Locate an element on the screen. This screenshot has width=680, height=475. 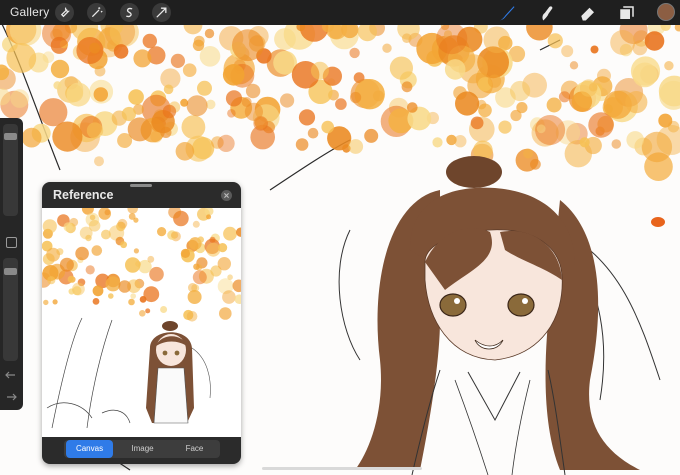
reference-tab-bar: Canvas Image Face is located at coordinates (142, 449).